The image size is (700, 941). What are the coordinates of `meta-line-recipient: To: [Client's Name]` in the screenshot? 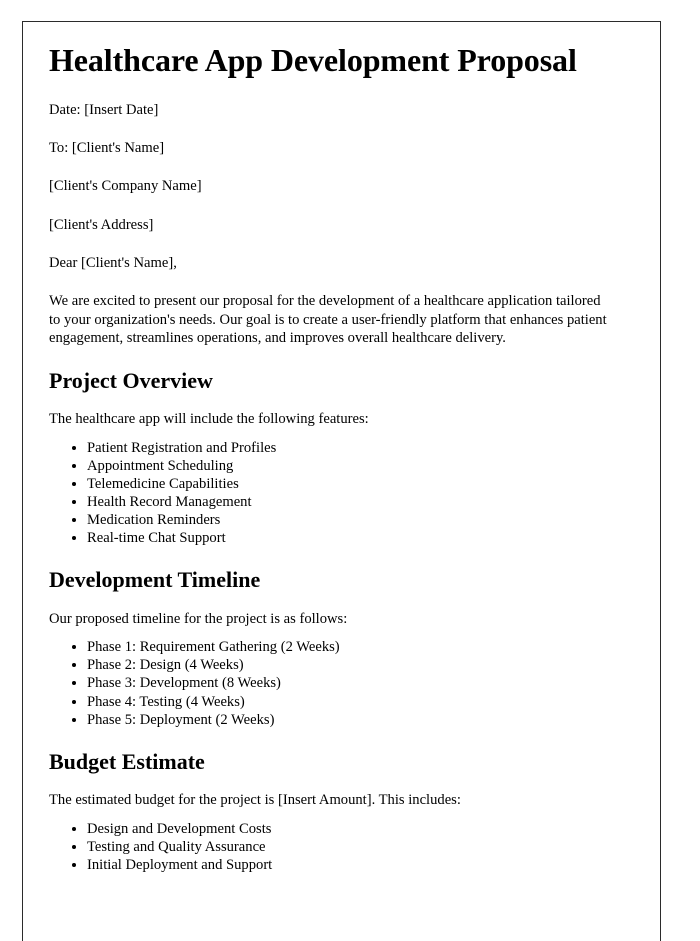 It's located at (107, 148).